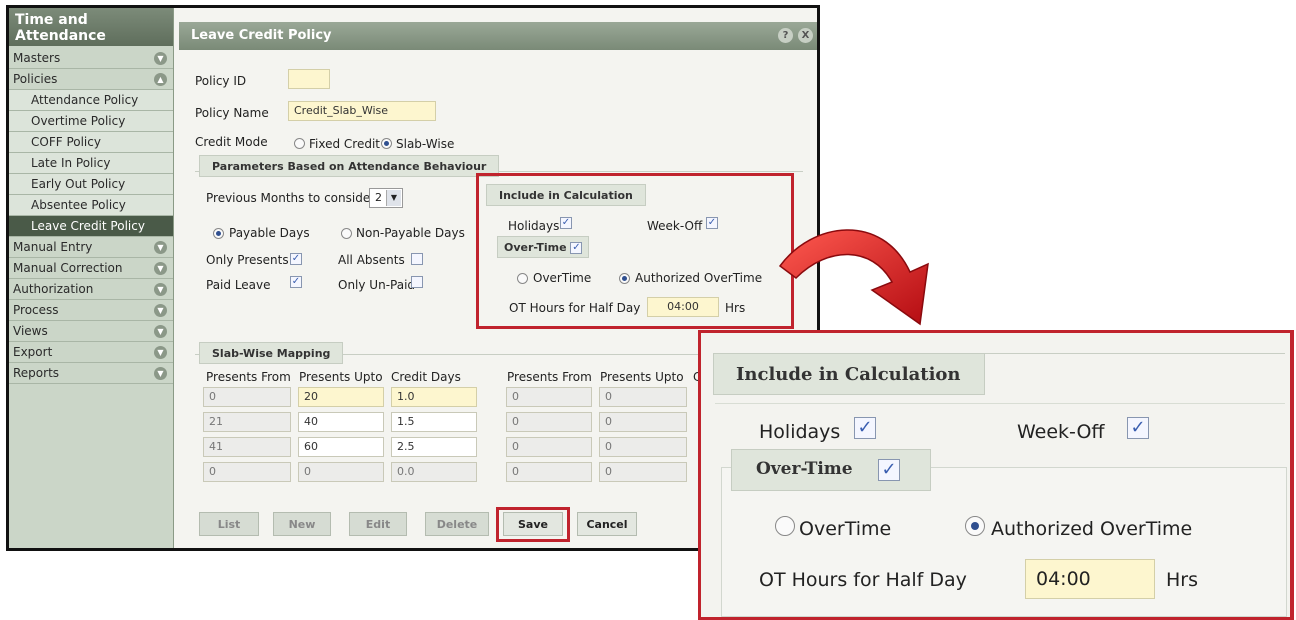 The image size is (1296, 620). Describe the element at coordinates (865, 428) in the screenshot. I see `zoom-holidays-checkbox: ✓` at that location.